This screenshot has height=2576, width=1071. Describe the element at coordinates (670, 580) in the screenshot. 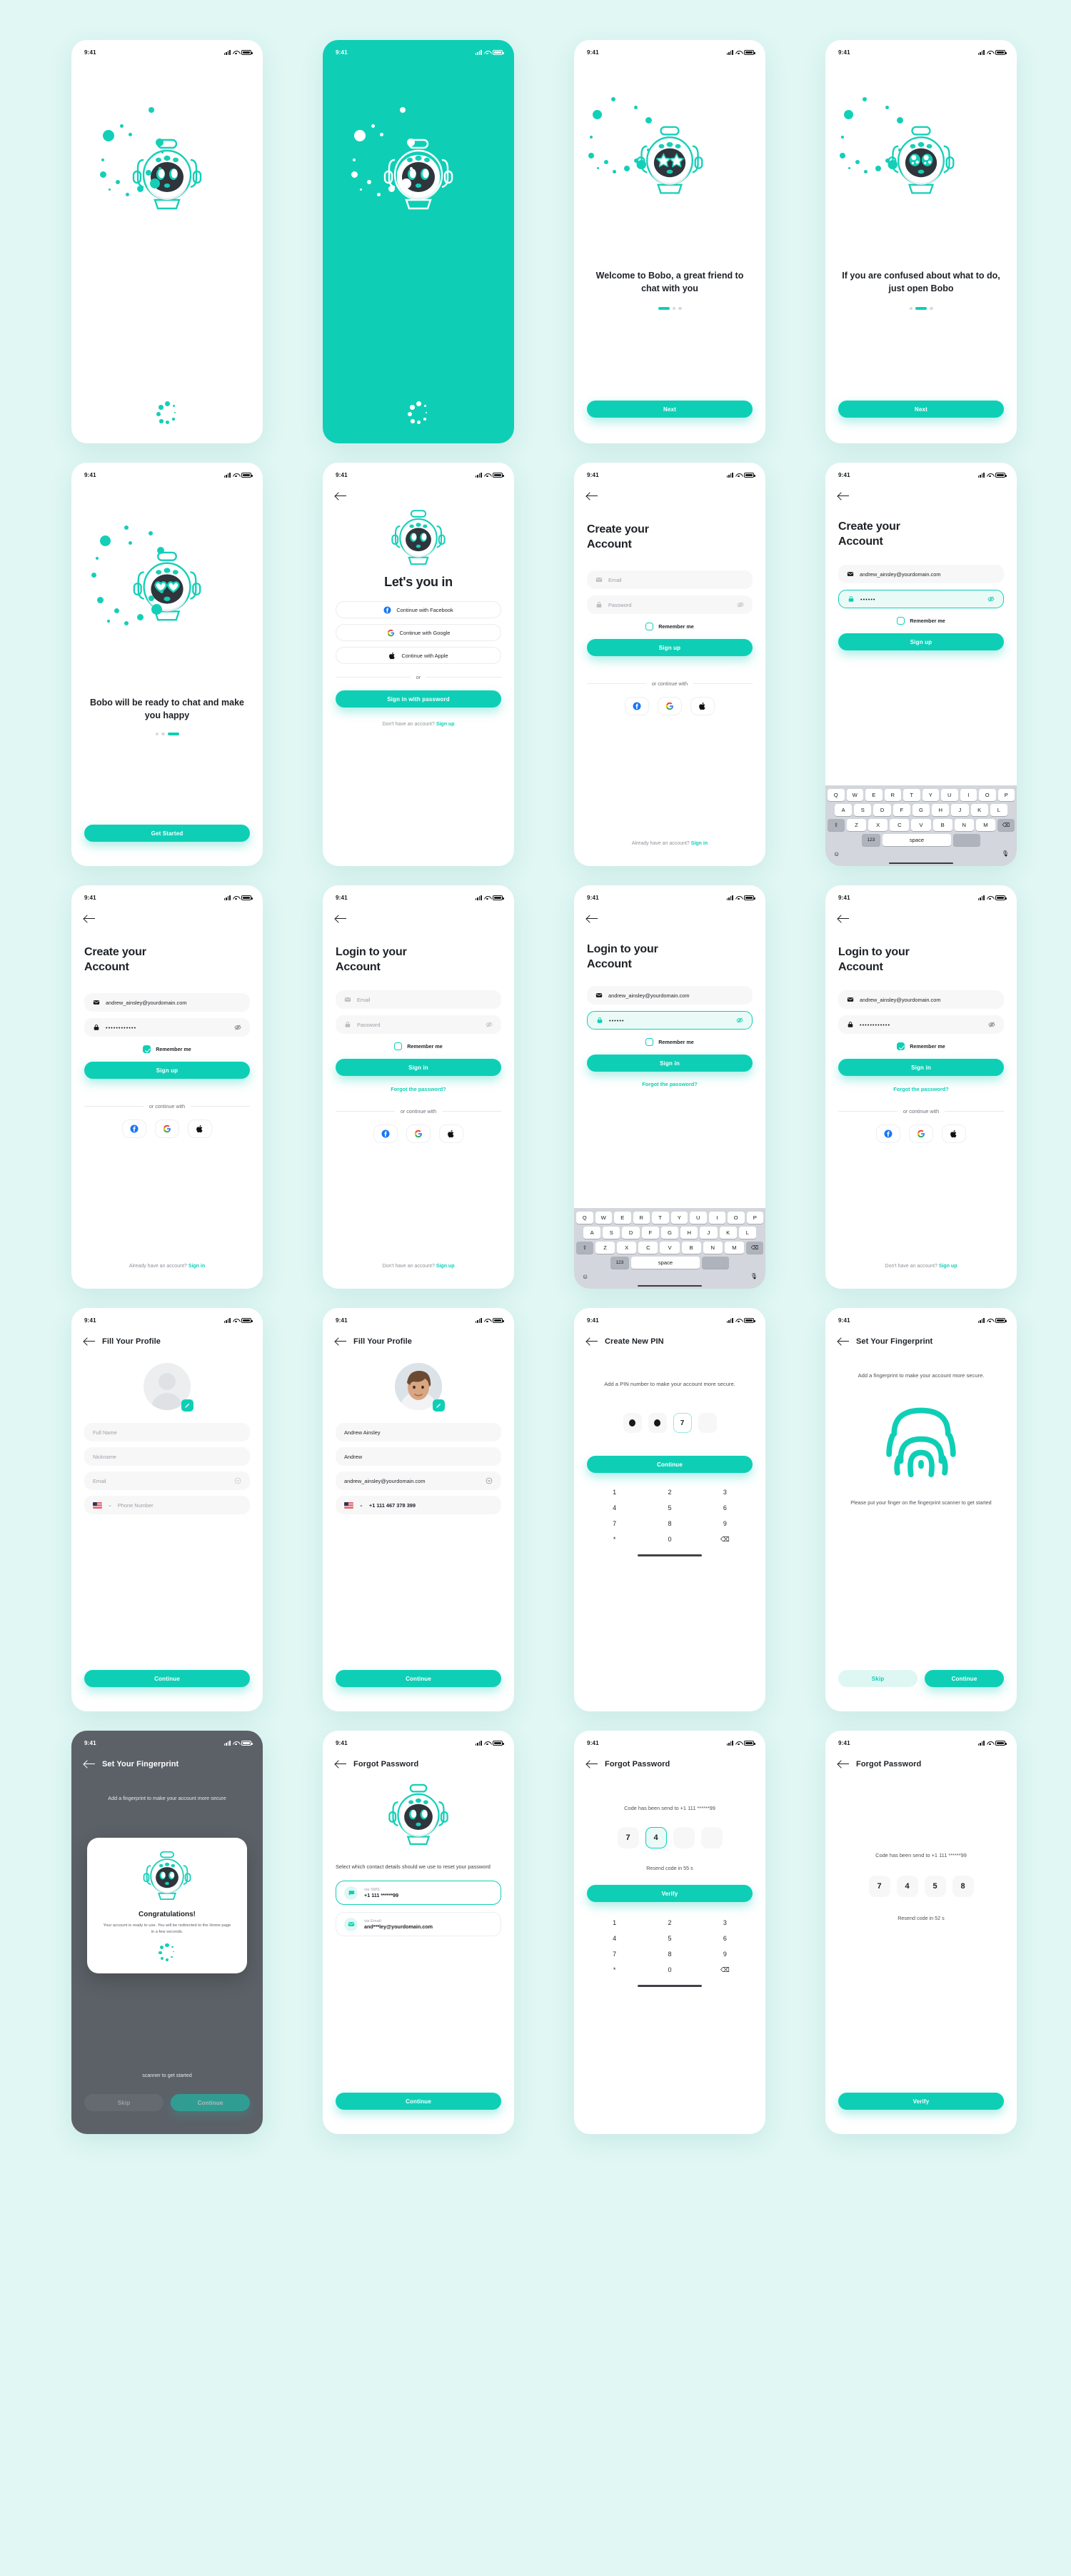

I see `email-field: Email` at that location.